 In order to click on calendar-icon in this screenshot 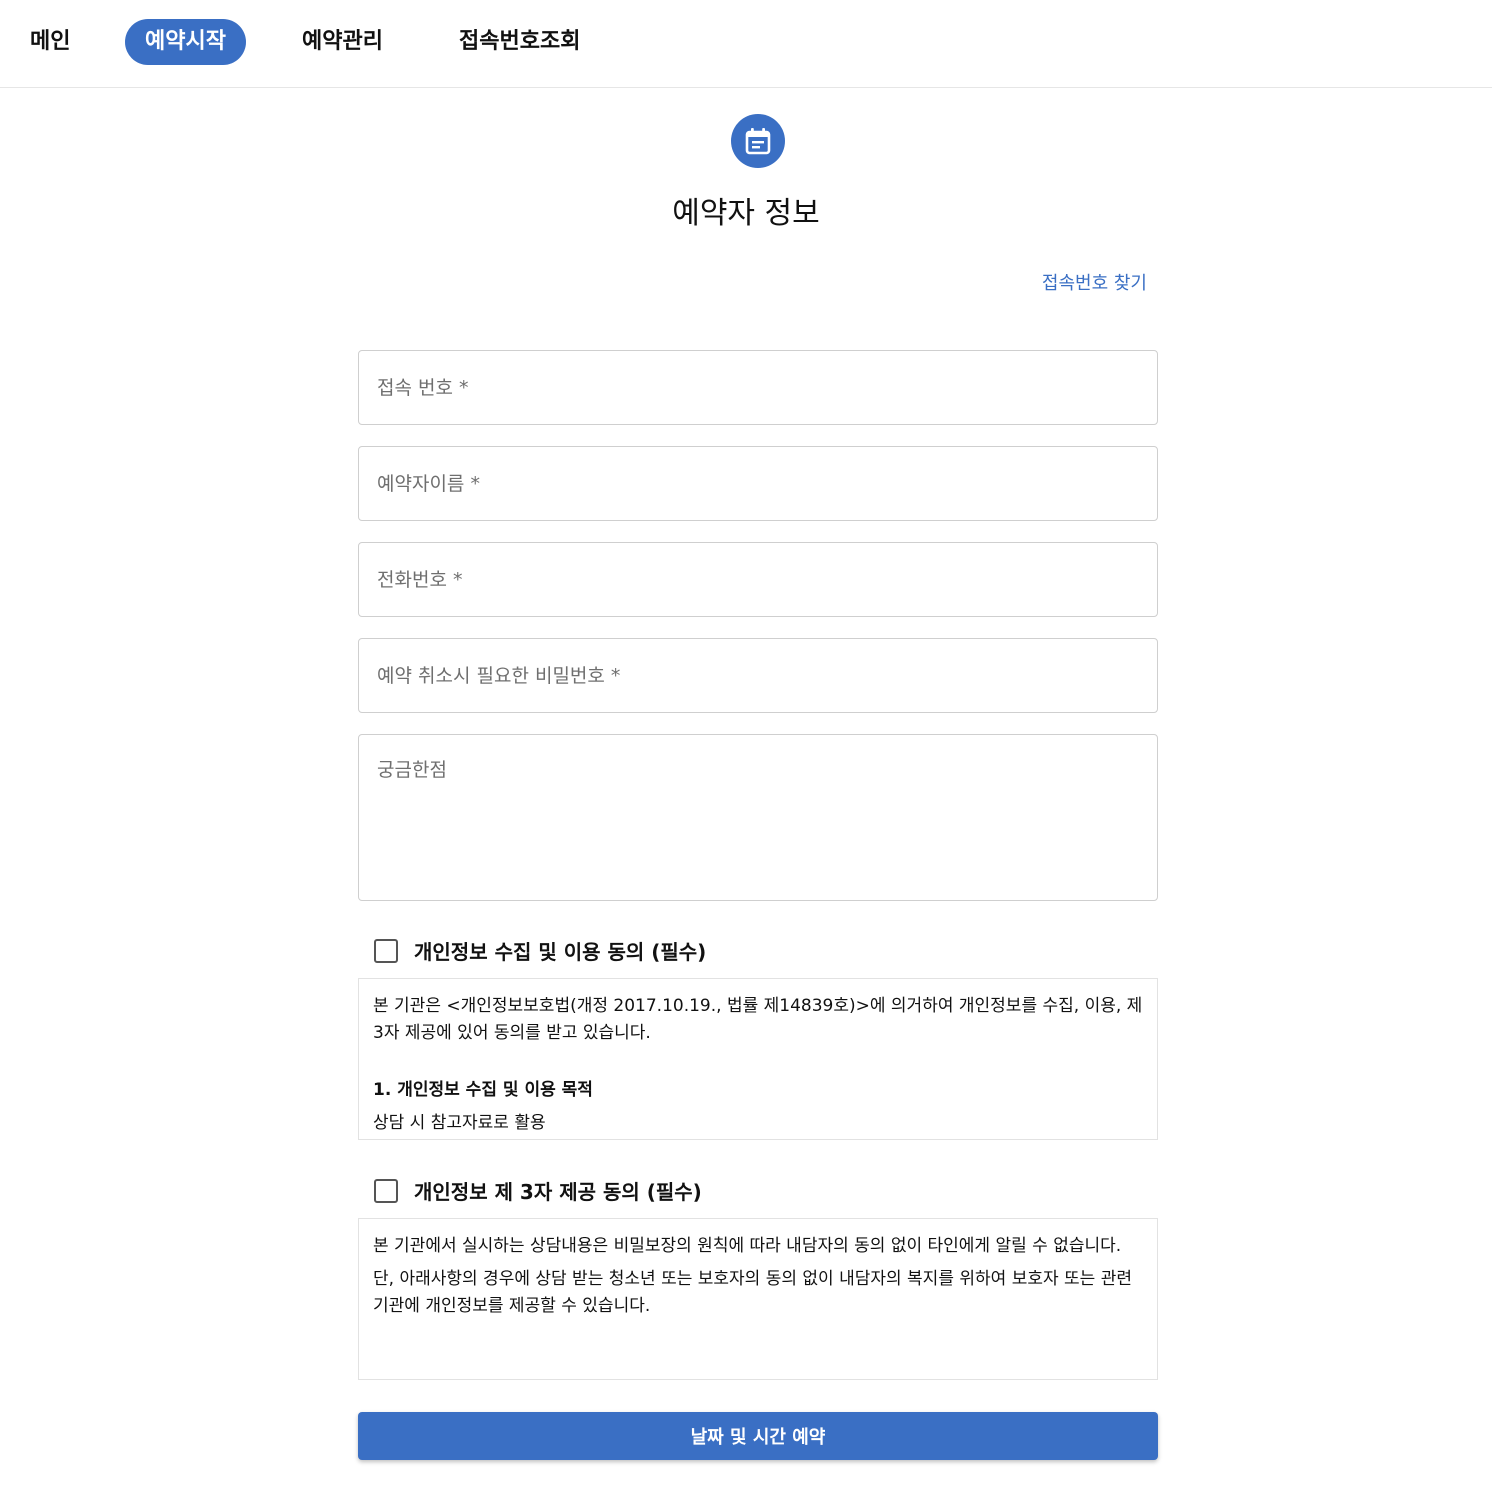, I will do `click(758, 141)`.